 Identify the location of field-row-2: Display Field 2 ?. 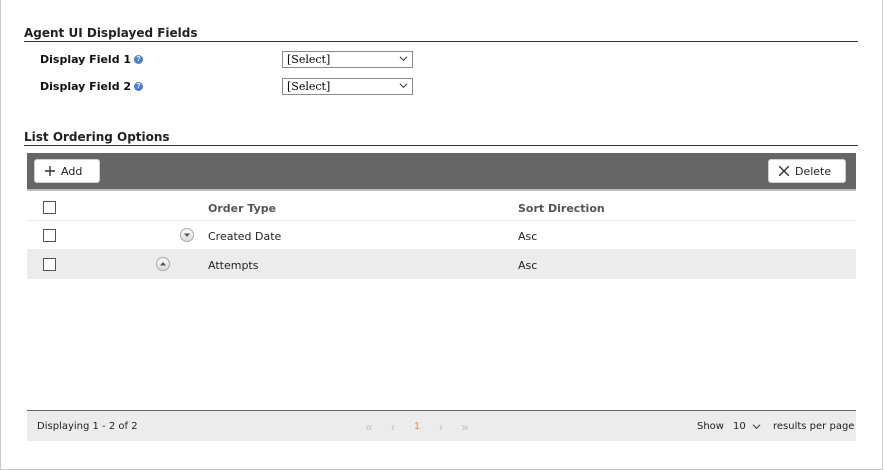
(92, 86).